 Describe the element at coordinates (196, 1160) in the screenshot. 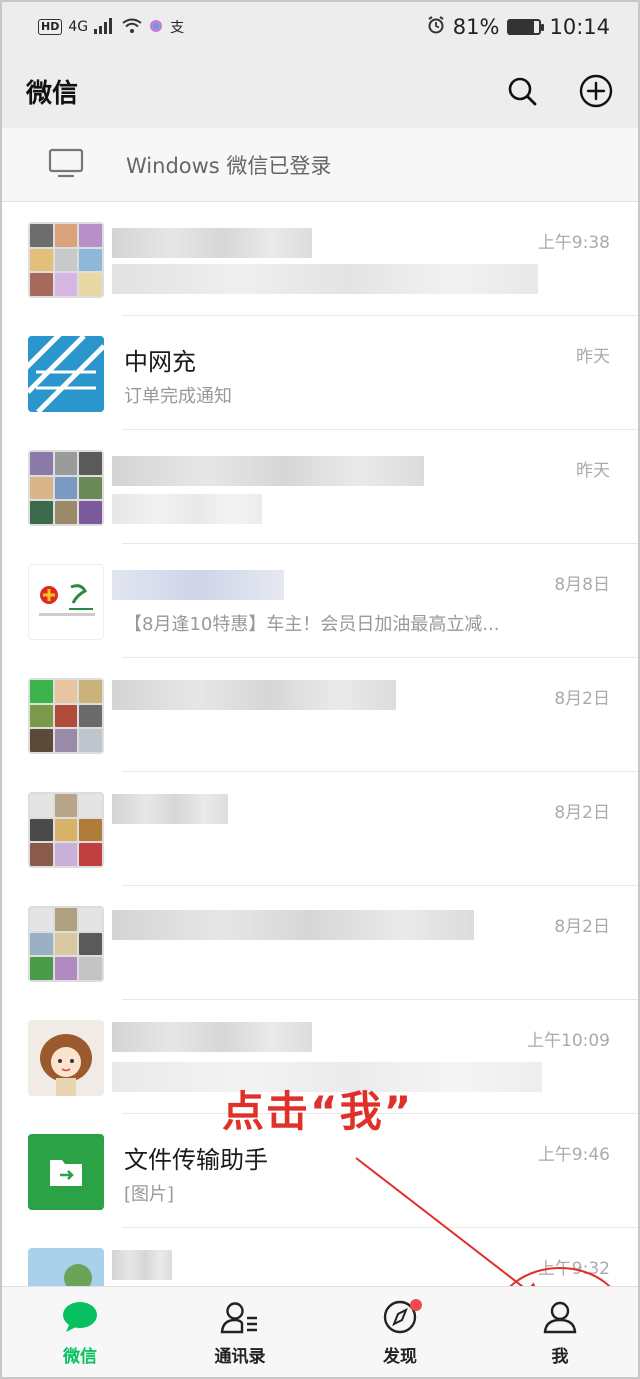

I see `chat-name: 文件传输助手` at that location.